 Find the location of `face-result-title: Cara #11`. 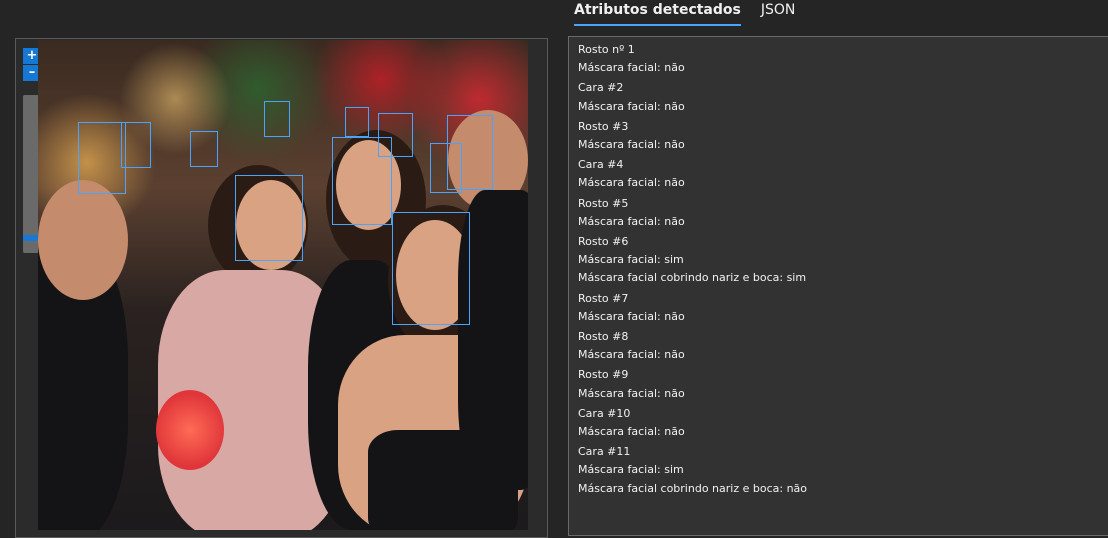

face-result-title: Cara #11 is located at coordinates (604, 452).